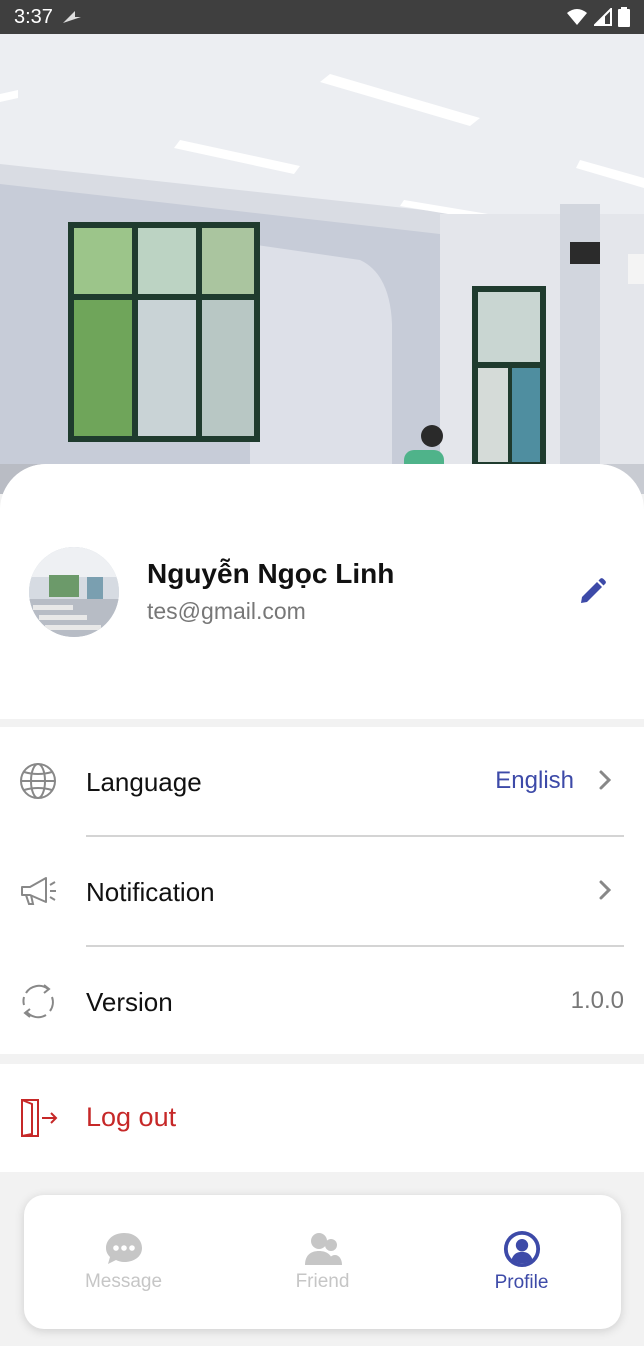  I want to click on nav-friend: Friend, so click(322, 1262).